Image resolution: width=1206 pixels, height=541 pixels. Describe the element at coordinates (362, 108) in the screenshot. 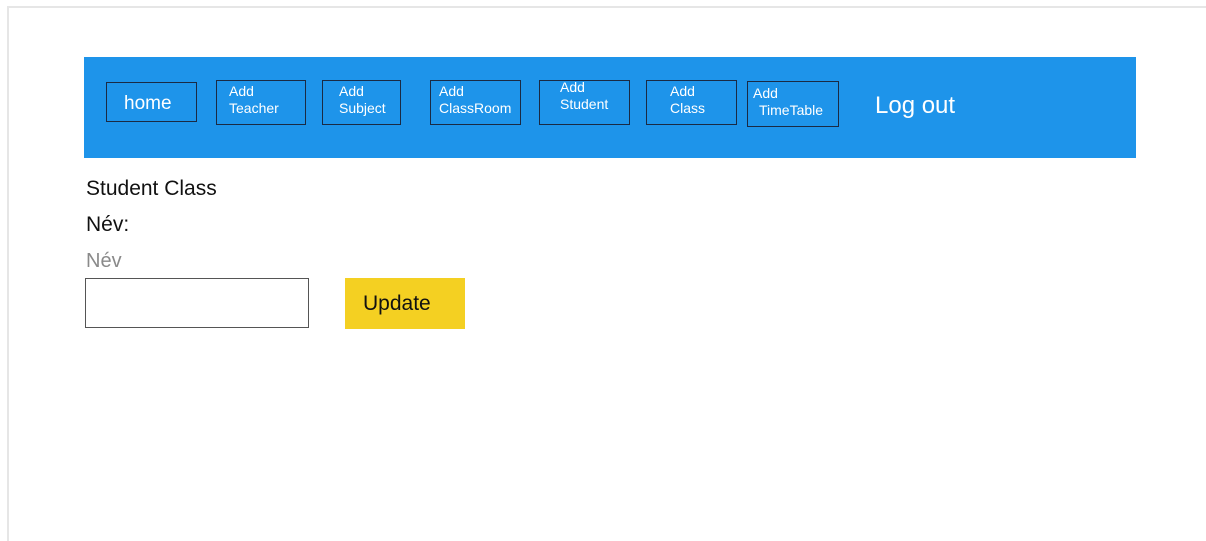

I see `add-subject-label-line2: Subject` at that location.